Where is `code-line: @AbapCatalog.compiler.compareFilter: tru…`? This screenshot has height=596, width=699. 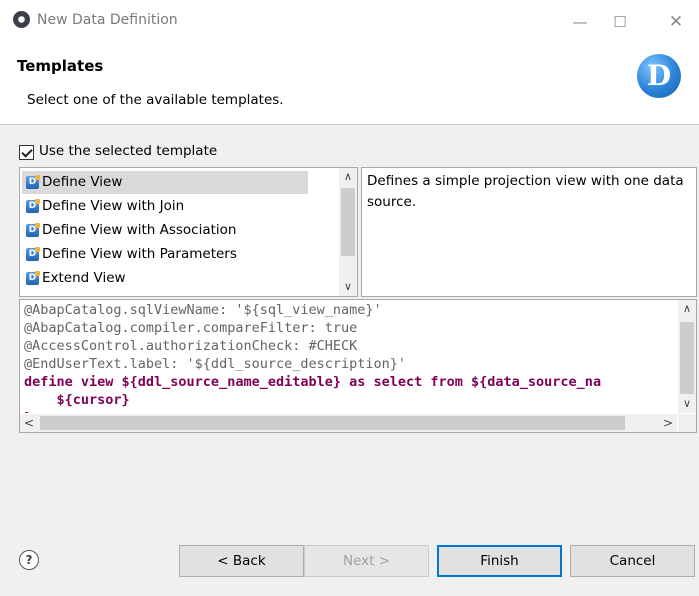
code-line: @AbapCatalog.compiler.compareFilter: tru… is located at coordinates (191, 328).